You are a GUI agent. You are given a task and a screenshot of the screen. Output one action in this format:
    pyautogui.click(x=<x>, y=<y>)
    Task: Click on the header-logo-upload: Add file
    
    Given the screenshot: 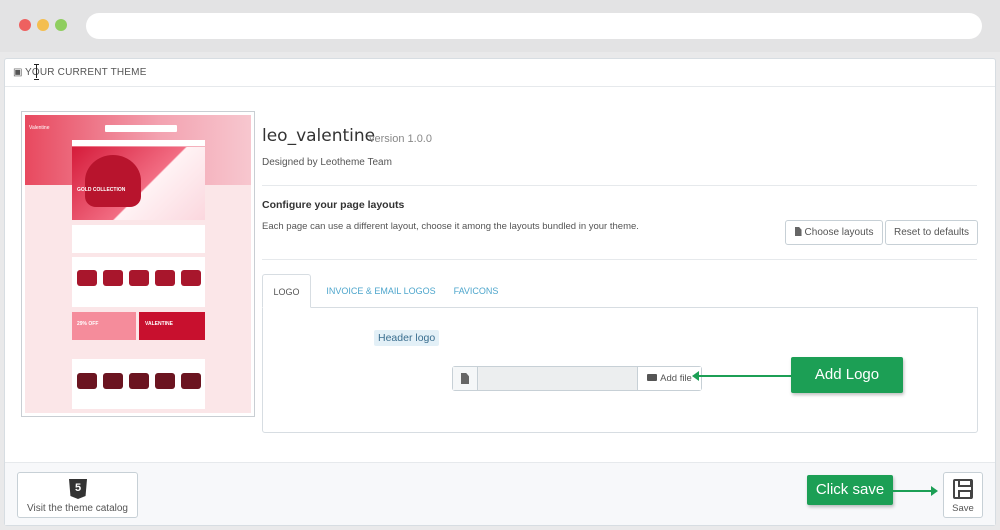 What is the action you would take?
    pyautogui.click(x=577, y=378)
    